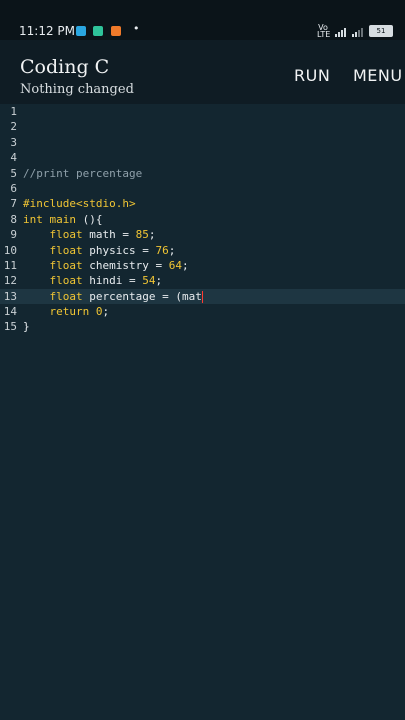  I want to click on code-line: 5 //print percentage, so click(202, 173).